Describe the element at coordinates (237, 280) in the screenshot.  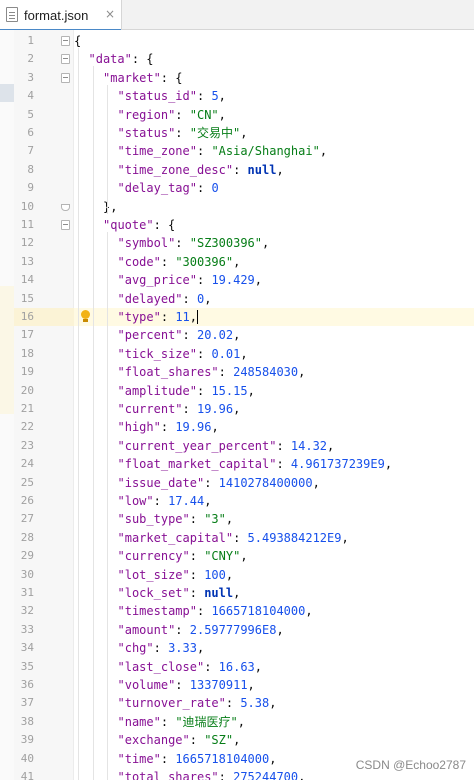
I see `code-line: 14 "avg_price": 19.429,` at that location.